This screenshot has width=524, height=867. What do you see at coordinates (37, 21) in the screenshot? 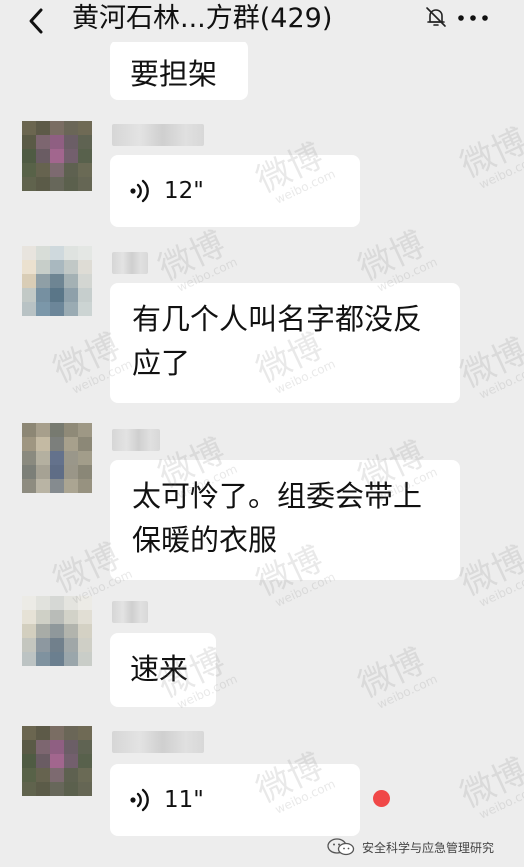
I see `chevron-left-icon` at bounding box center [37, 21].